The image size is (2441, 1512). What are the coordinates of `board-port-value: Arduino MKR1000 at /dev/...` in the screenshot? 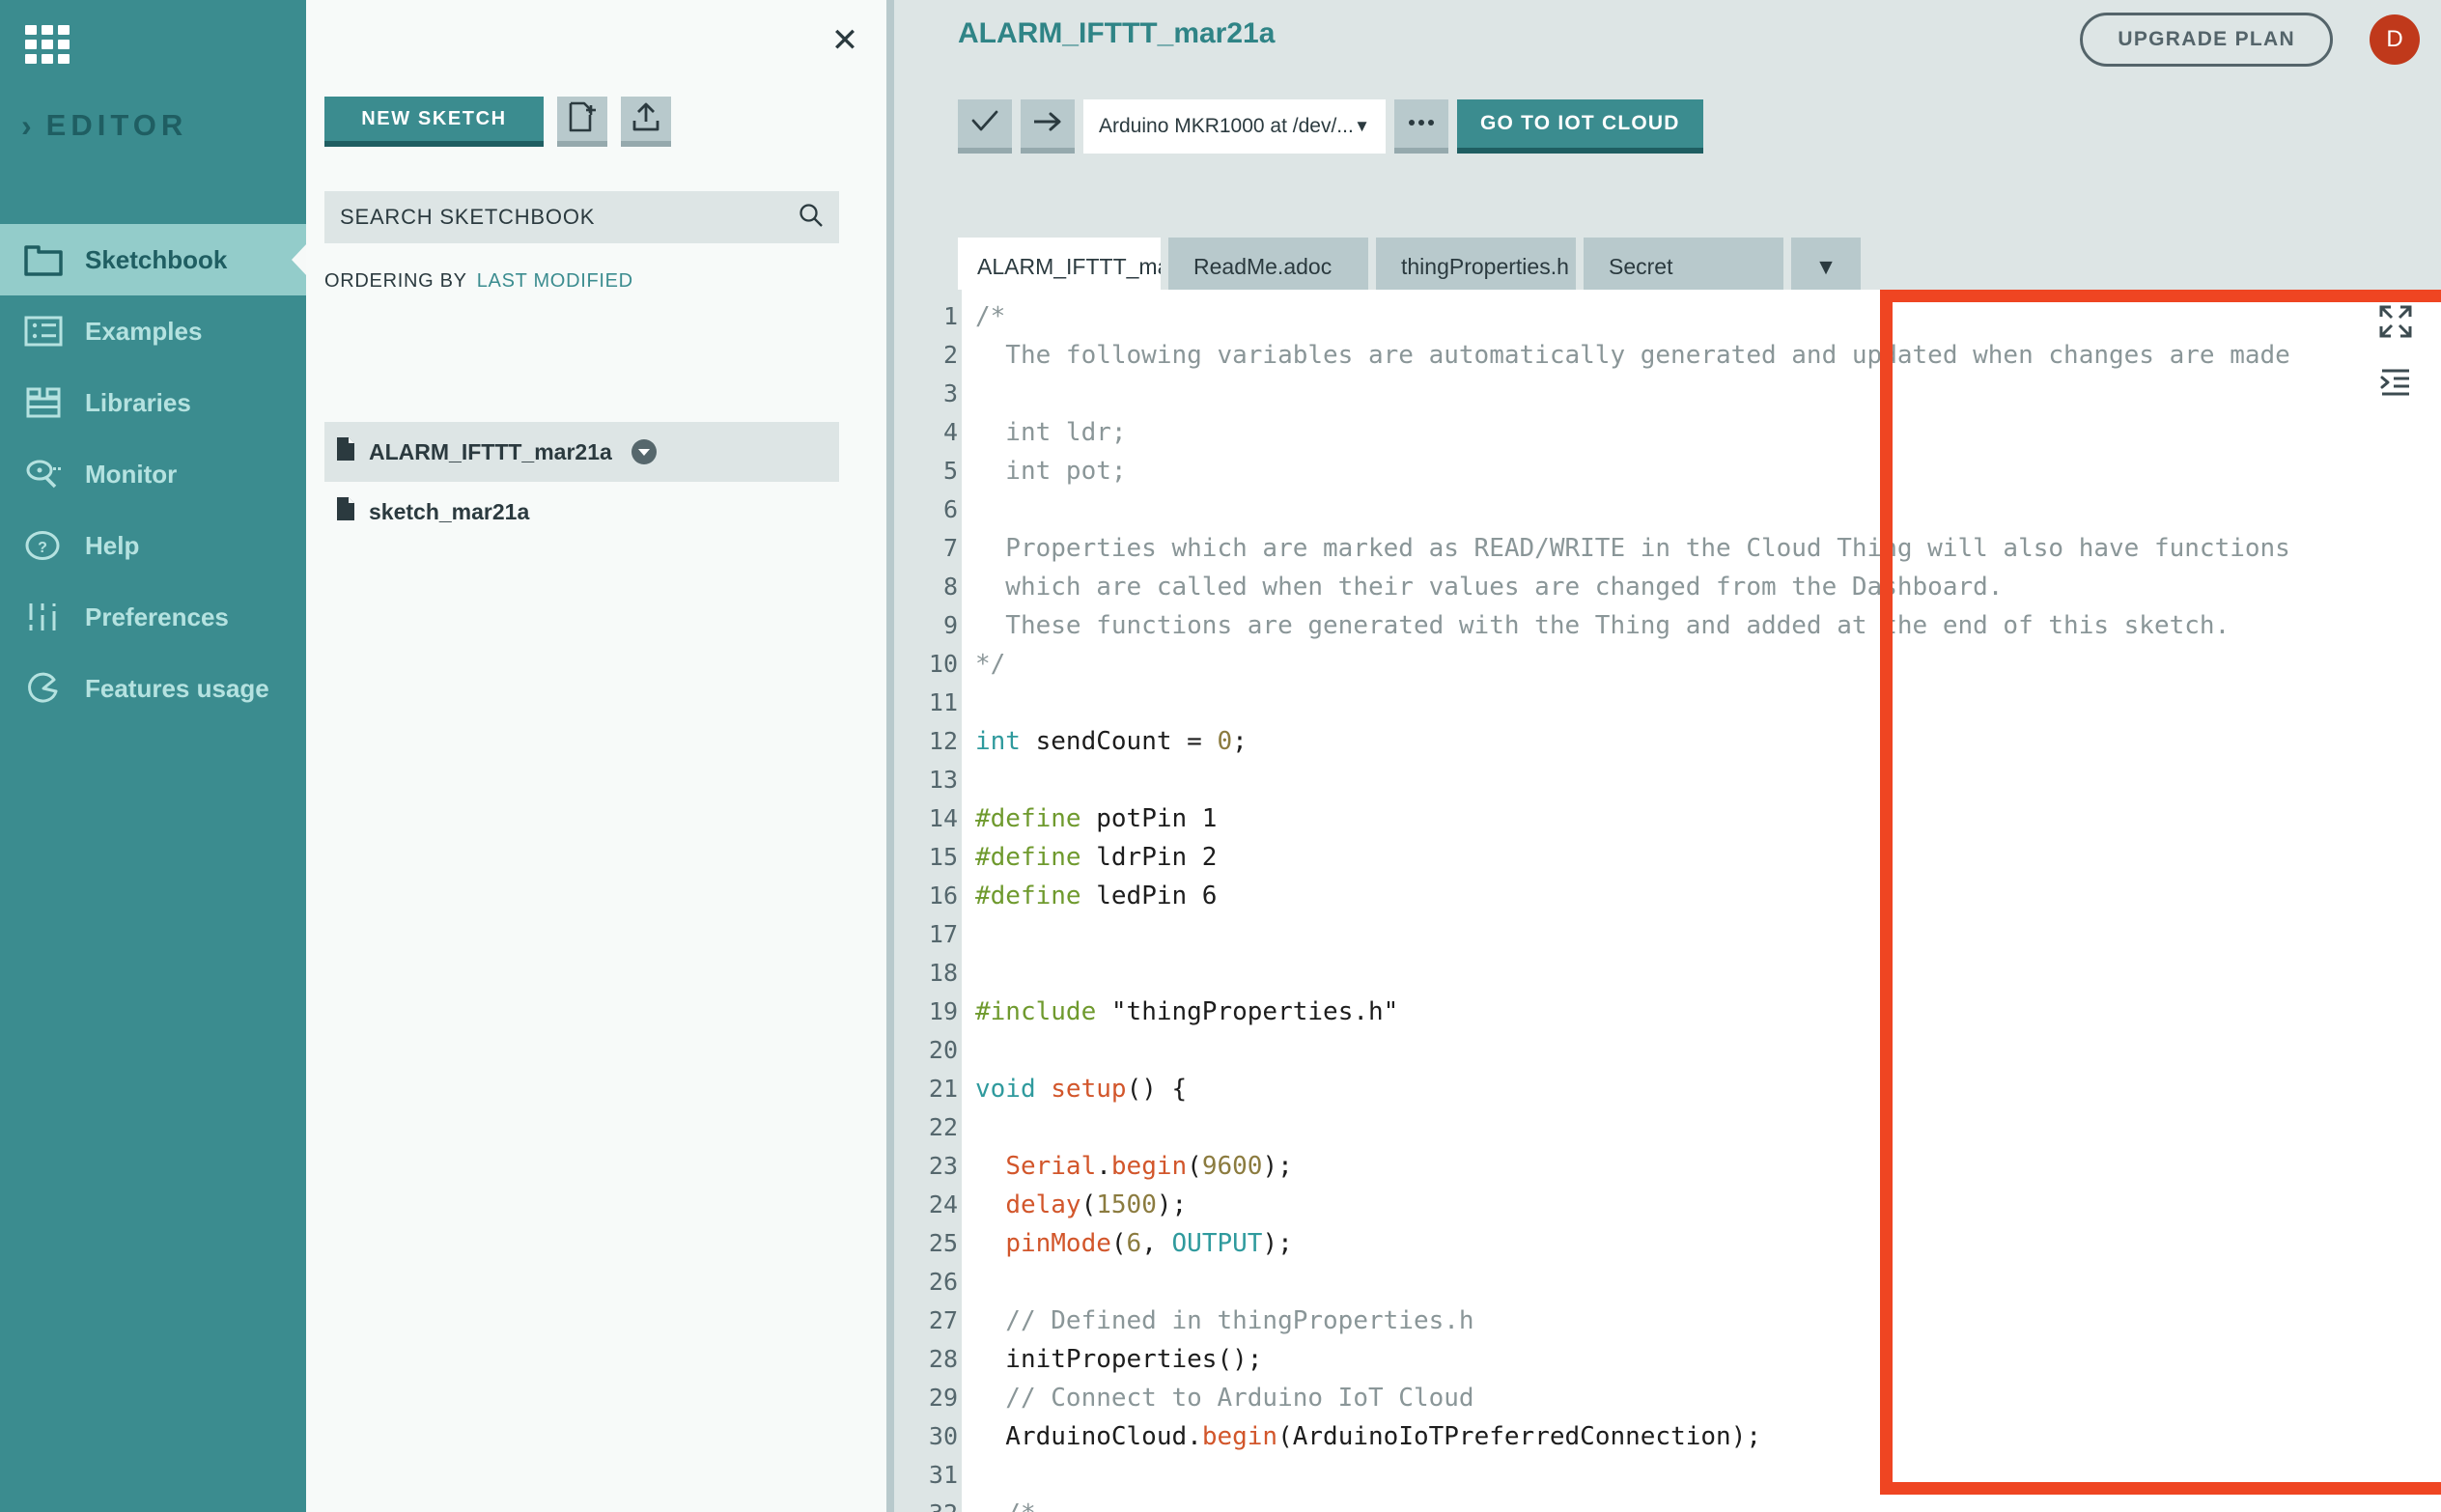 It's located at (1226, 126).